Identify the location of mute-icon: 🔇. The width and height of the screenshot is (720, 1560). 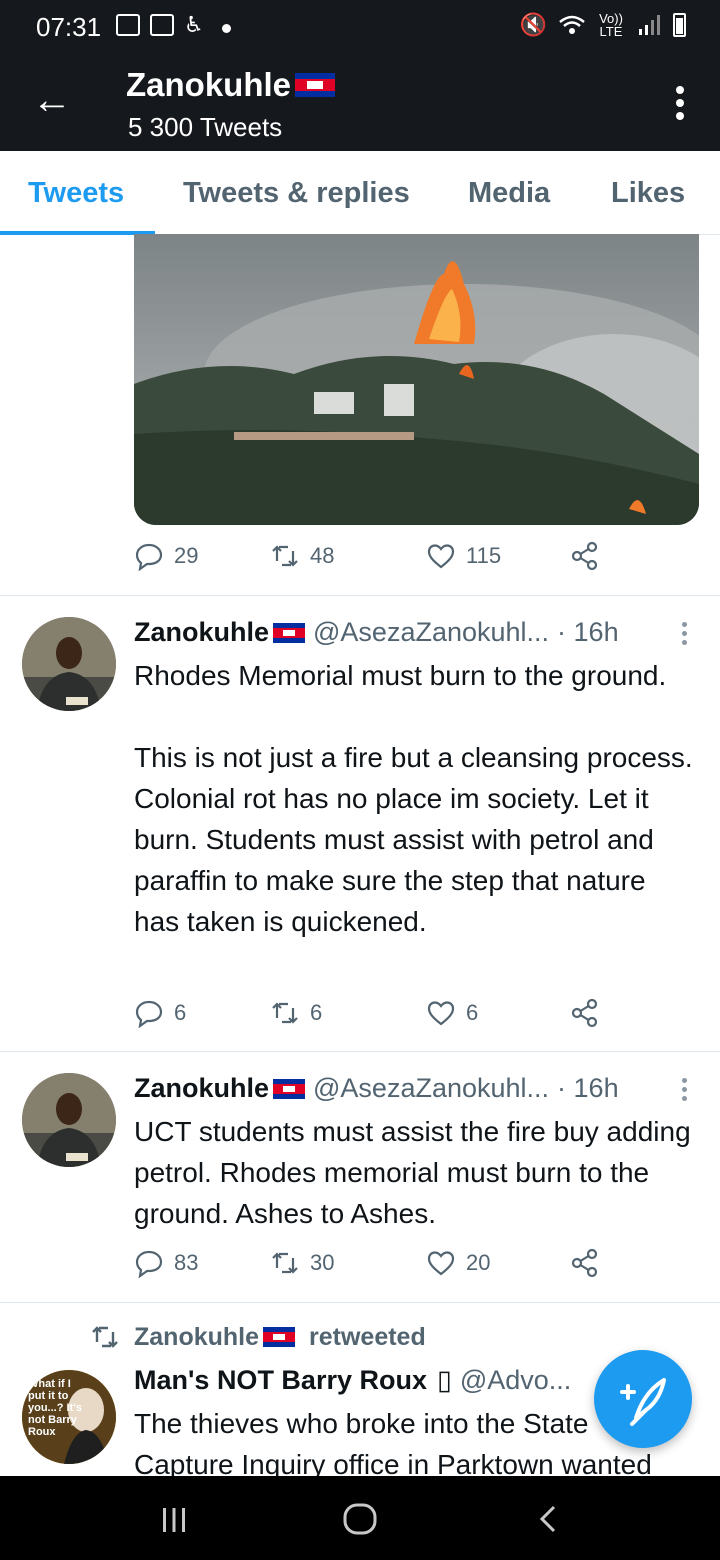
(533, 24).